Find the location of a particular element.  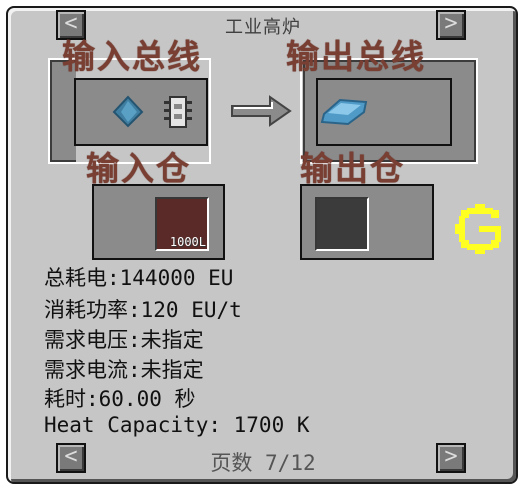

duration-text: 耗时:60.00 秒 is located at coordinates (120, 399).